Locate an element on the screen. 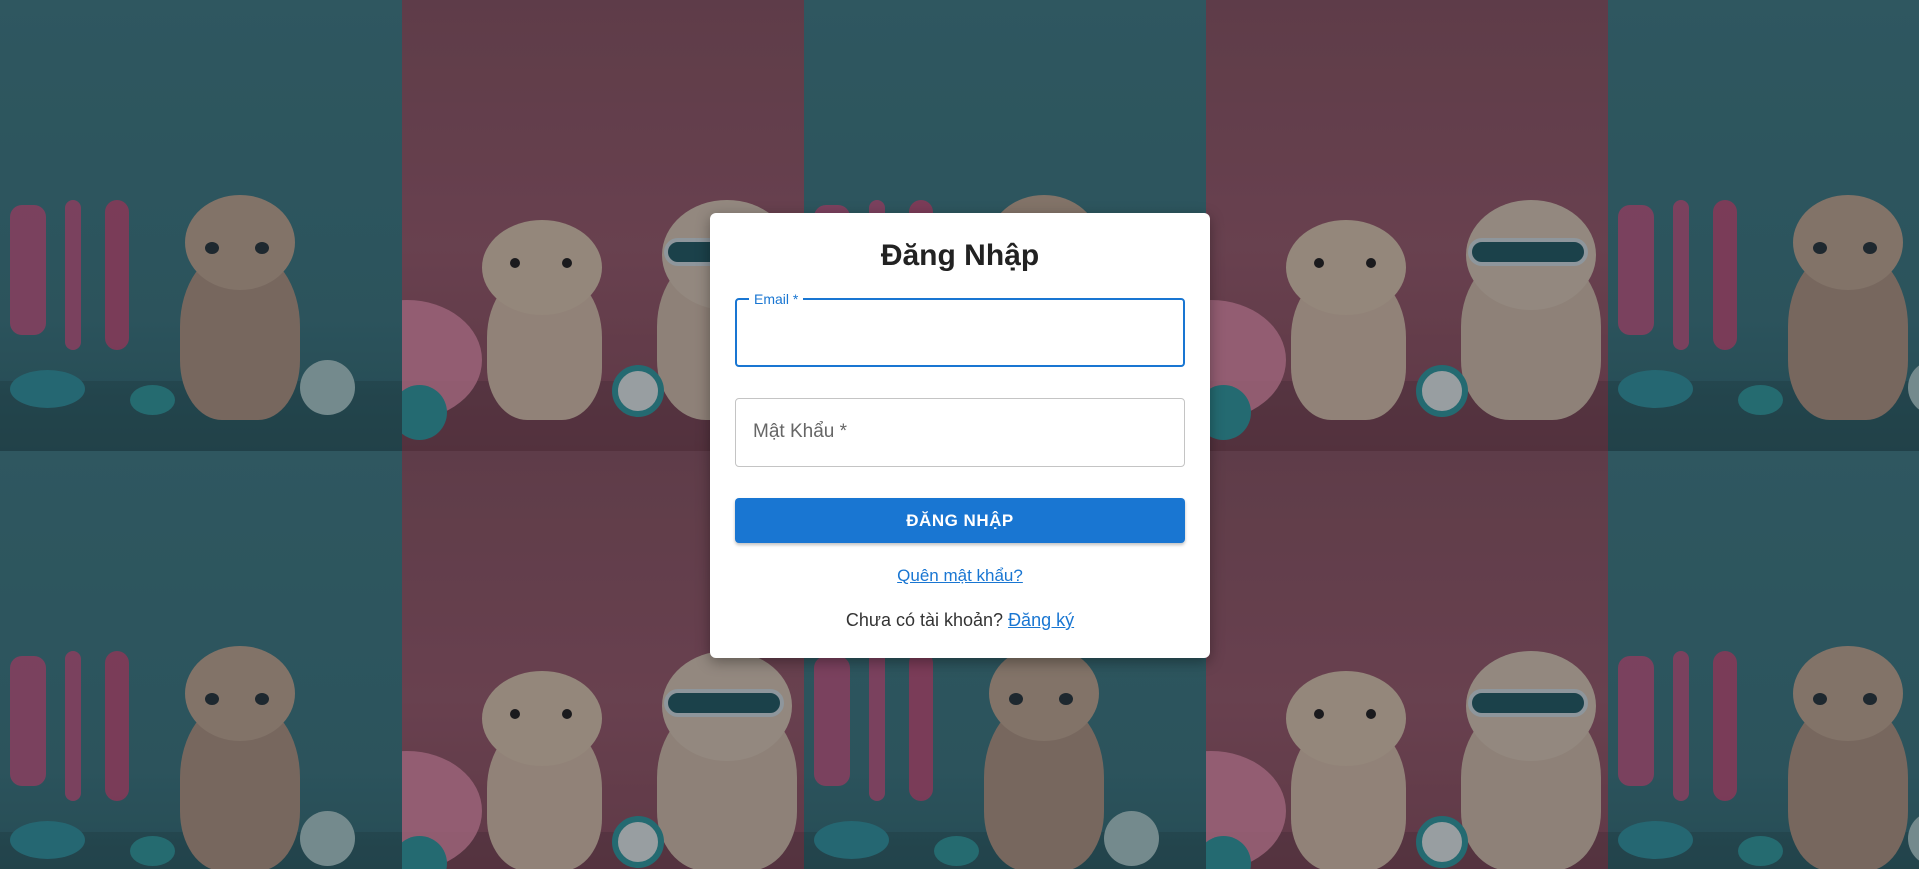 The width and height of the screenshot is (1919, 869). password-input is located at coordinates (960, 432).